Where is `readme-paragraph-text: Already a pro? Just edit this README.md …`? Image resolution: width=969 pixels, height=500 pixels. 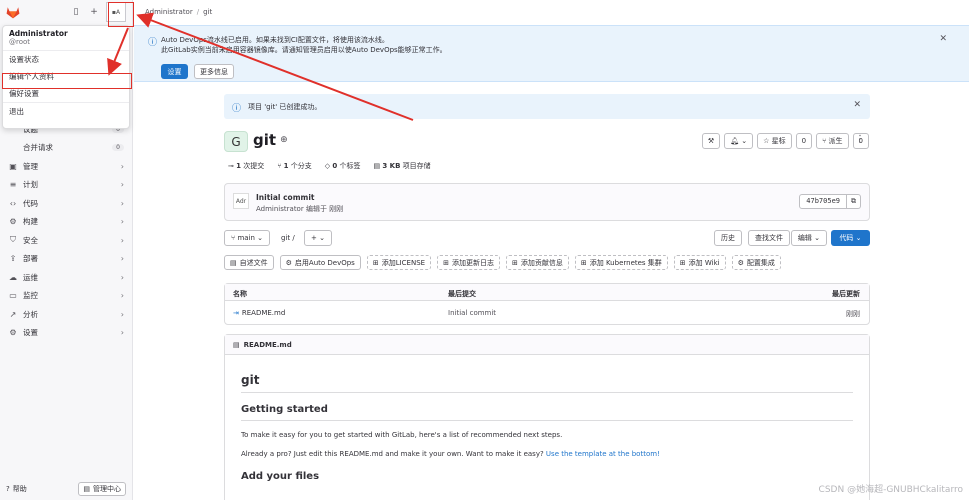
readme-paragraph-text: Already a pro? Just edit this README.md … is located at coordinates (392, 454).